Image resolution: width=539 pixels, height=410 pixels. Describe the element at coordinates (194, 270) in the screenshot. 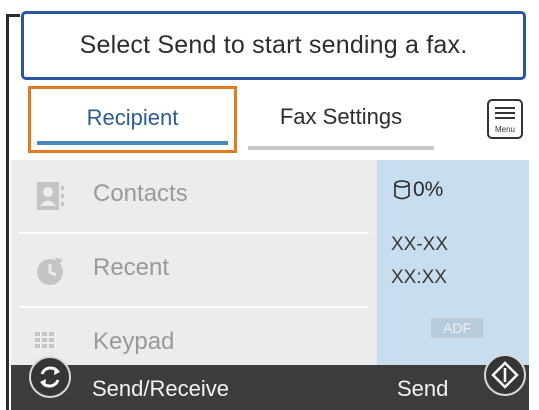

I see `recent-item: Recent` at that location.